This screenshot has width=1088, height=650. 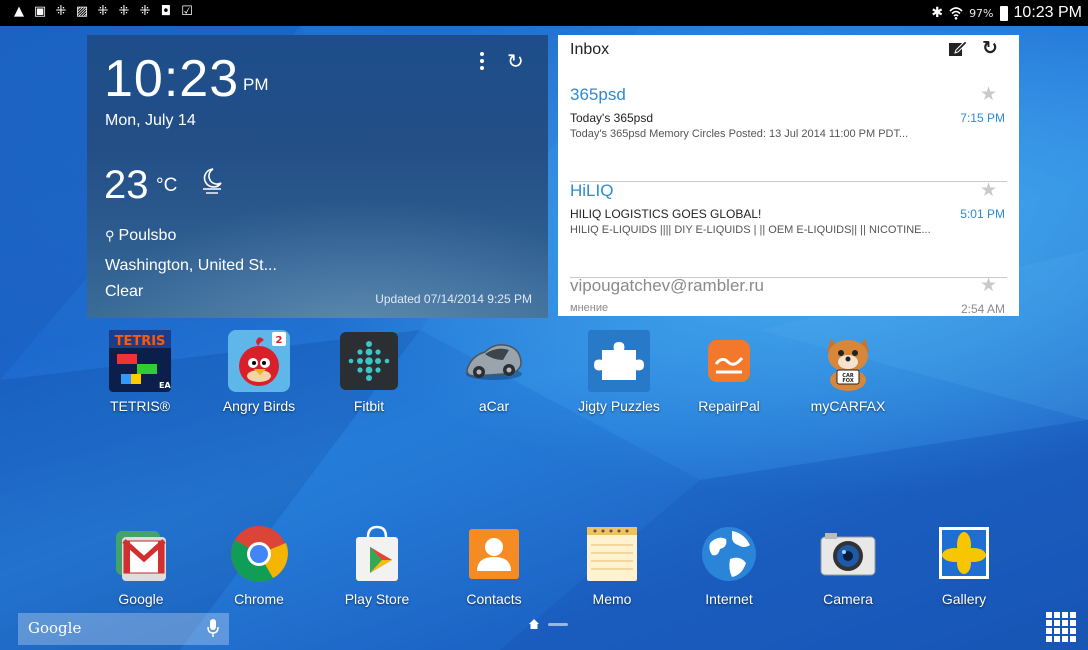 What do you see at coordinates (126, 185) in the screenshot?
I see `temperature: 23` at bounding box center [126, 185].